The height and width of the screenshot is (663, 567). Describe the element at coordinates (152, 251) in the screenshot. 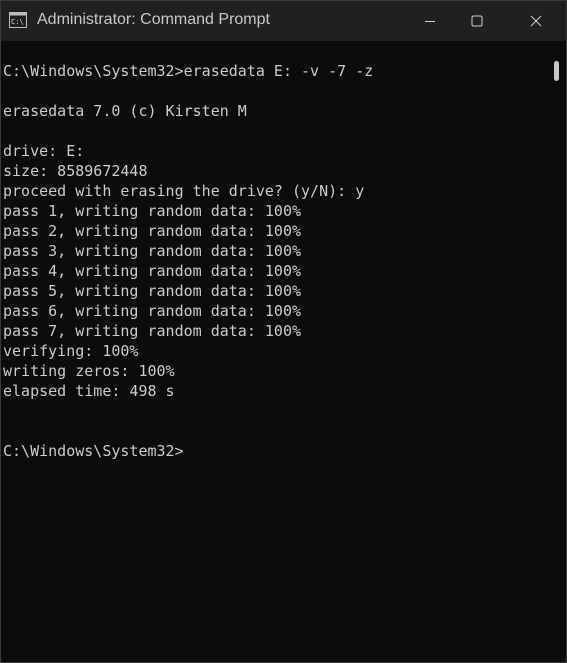

I see `console-line: pass 3, writing random data: 100%` at that location.